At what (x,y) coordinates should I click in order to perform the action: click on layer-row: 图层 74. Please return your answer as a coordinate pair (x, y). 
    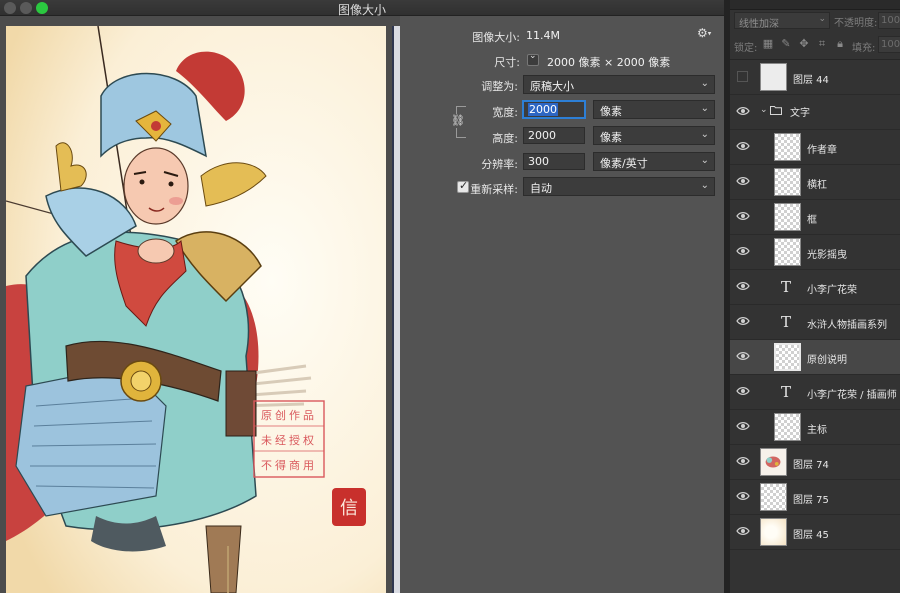
    Looking at the image, I should click on (815, 462).